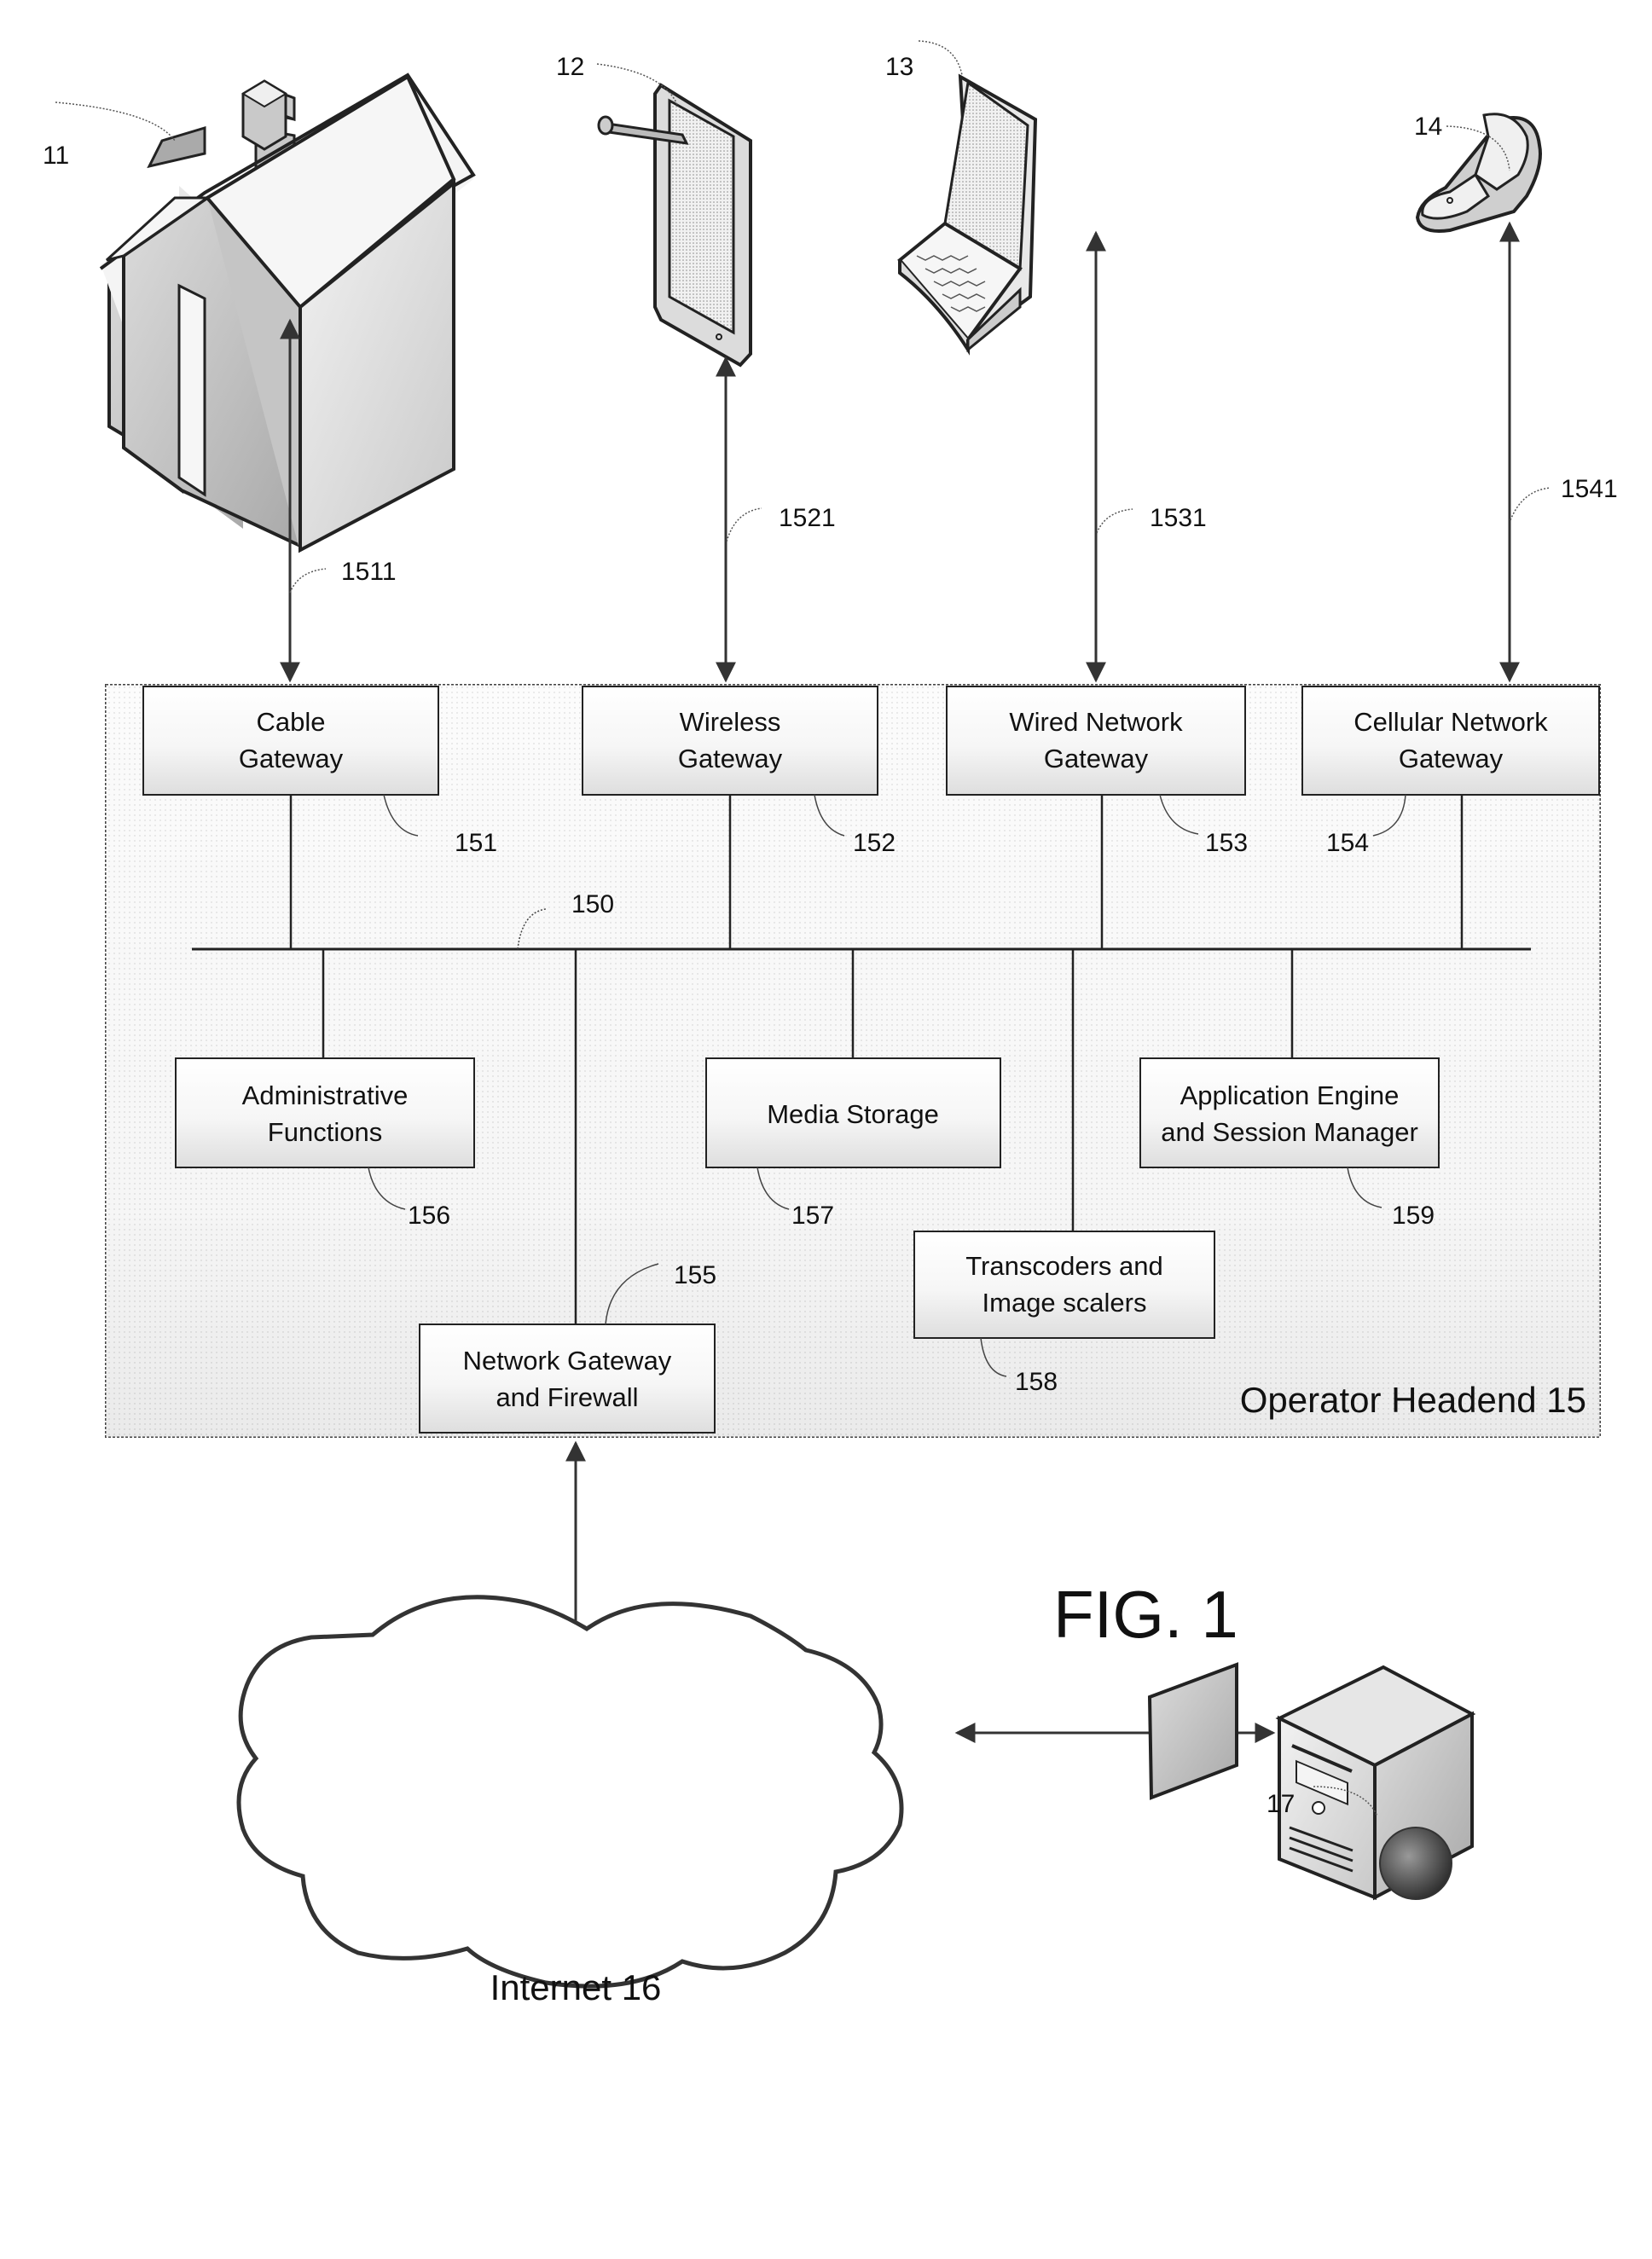 Image resolution: width=1652 pixels, height=2259 pixels. Describe the element at coordinates (369, 572) in the screenshot. I see `link-1511-ref-label: 1511` at that location.